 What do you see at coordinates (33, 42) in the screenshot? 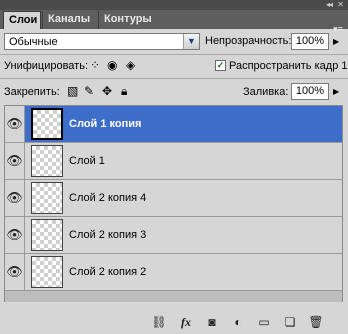
I see `blend-mode-value: Обычные` at bounding box center [33, 42].